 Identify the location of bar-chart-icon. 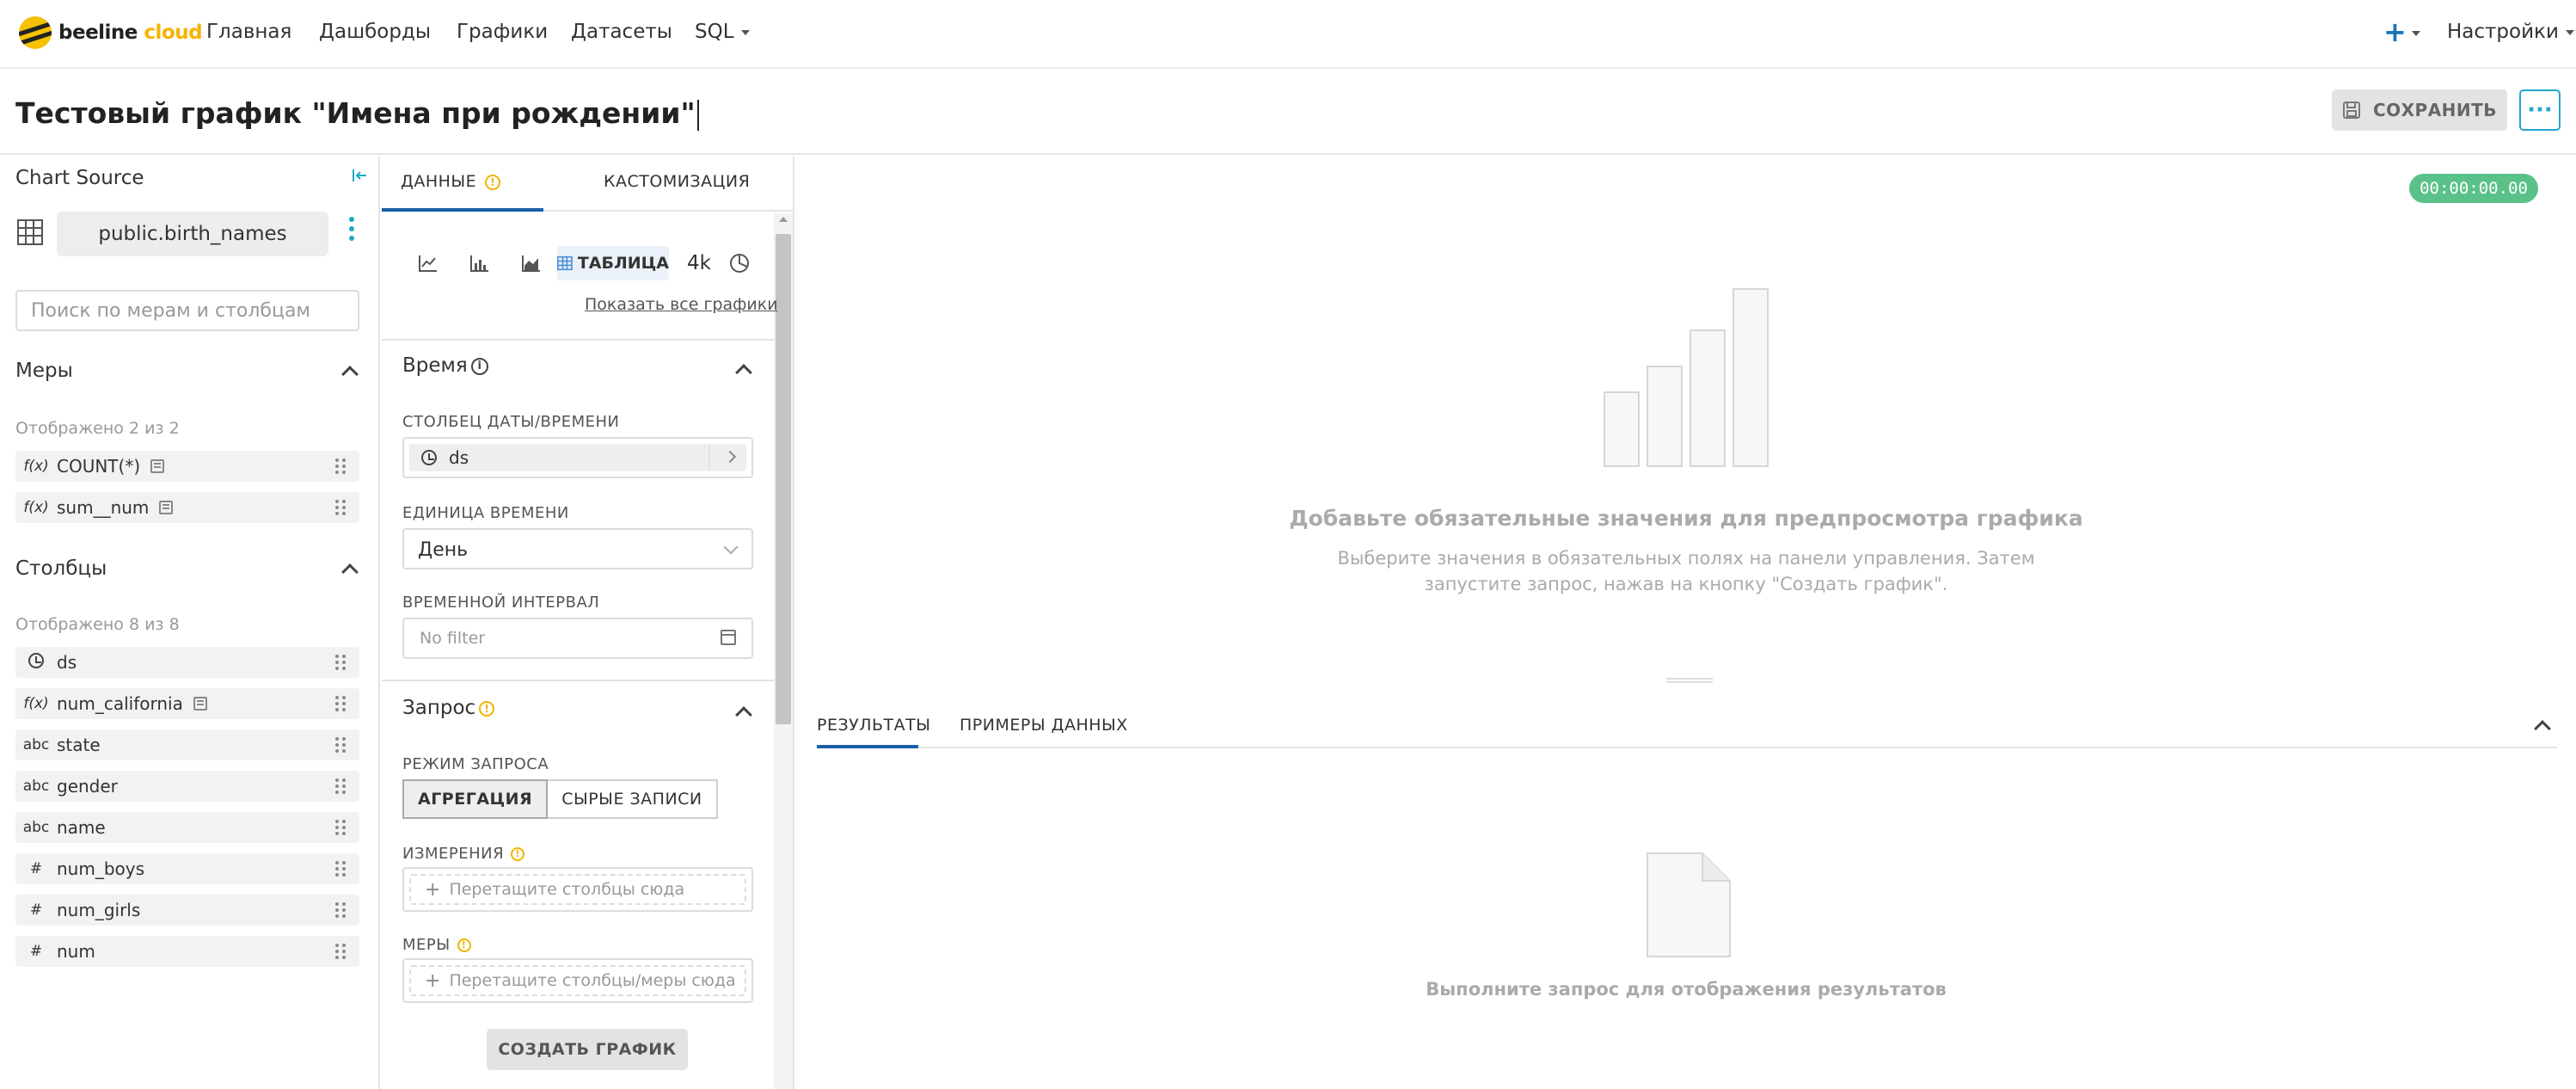
(480, 263).